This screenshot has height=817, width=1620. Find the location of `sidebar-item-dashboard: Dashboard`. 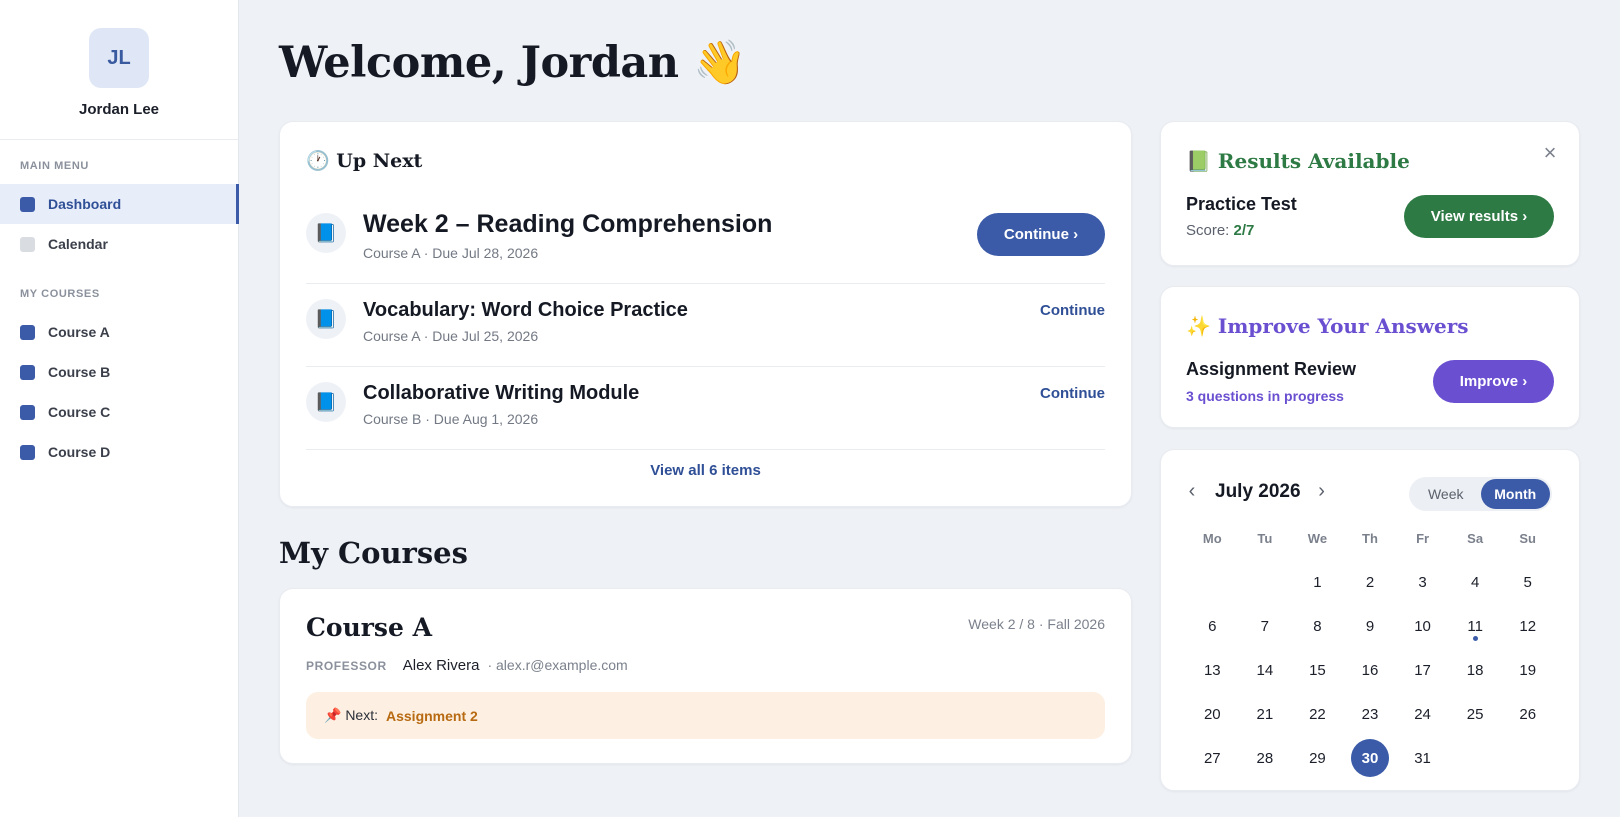

sidebar-item-dashboard: Dashboard is located at coordinates (119, 204).